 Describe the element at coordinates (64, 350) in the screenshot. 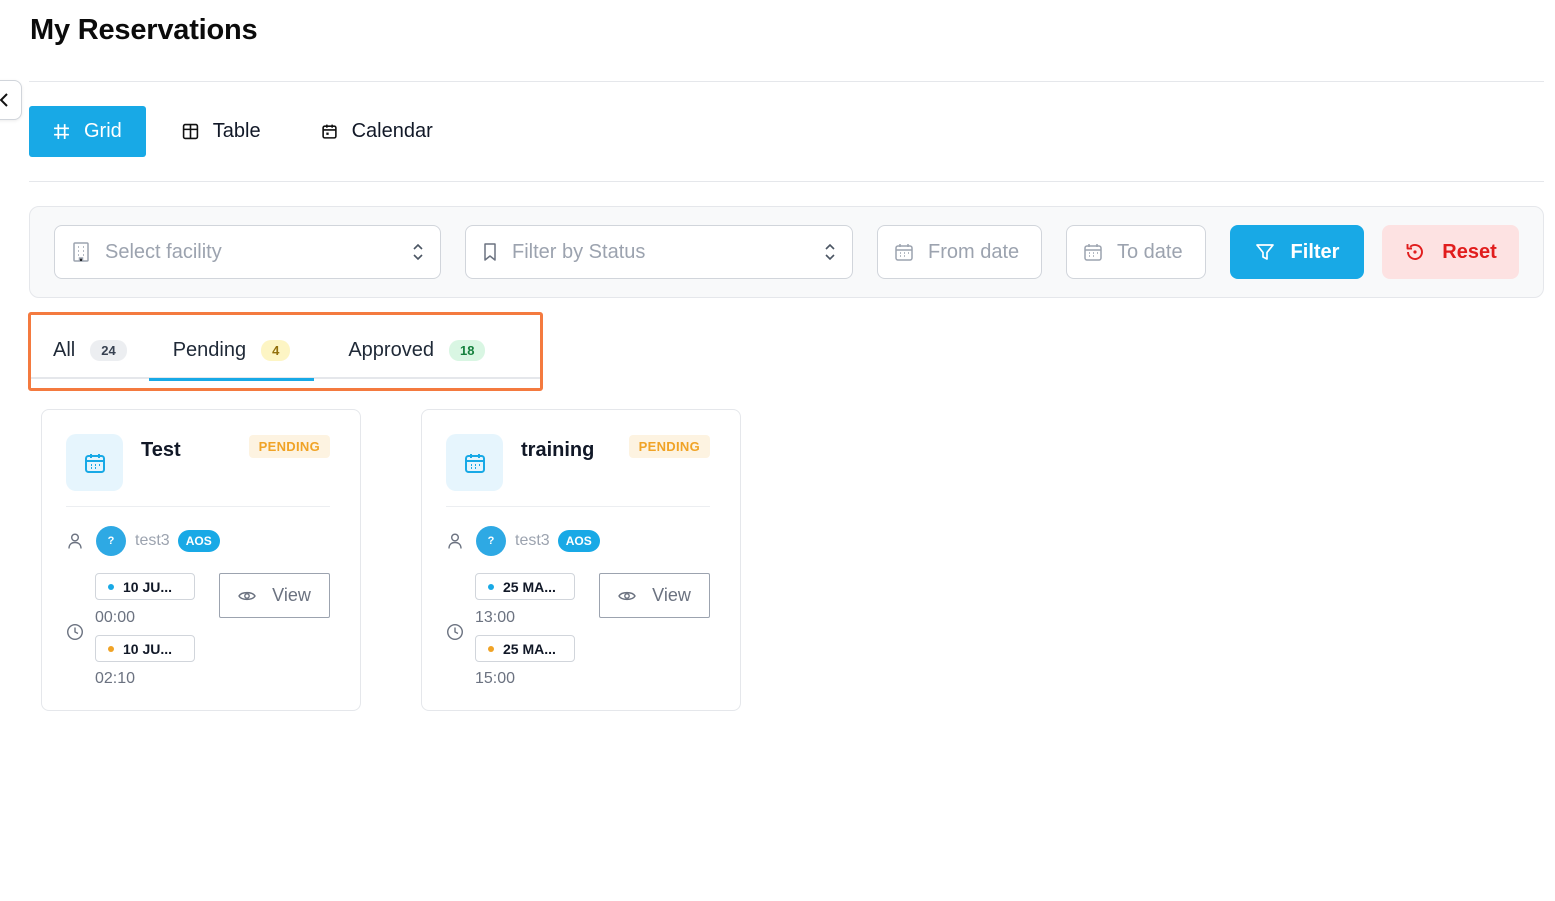

I see `tab-all-label: All` at that location.